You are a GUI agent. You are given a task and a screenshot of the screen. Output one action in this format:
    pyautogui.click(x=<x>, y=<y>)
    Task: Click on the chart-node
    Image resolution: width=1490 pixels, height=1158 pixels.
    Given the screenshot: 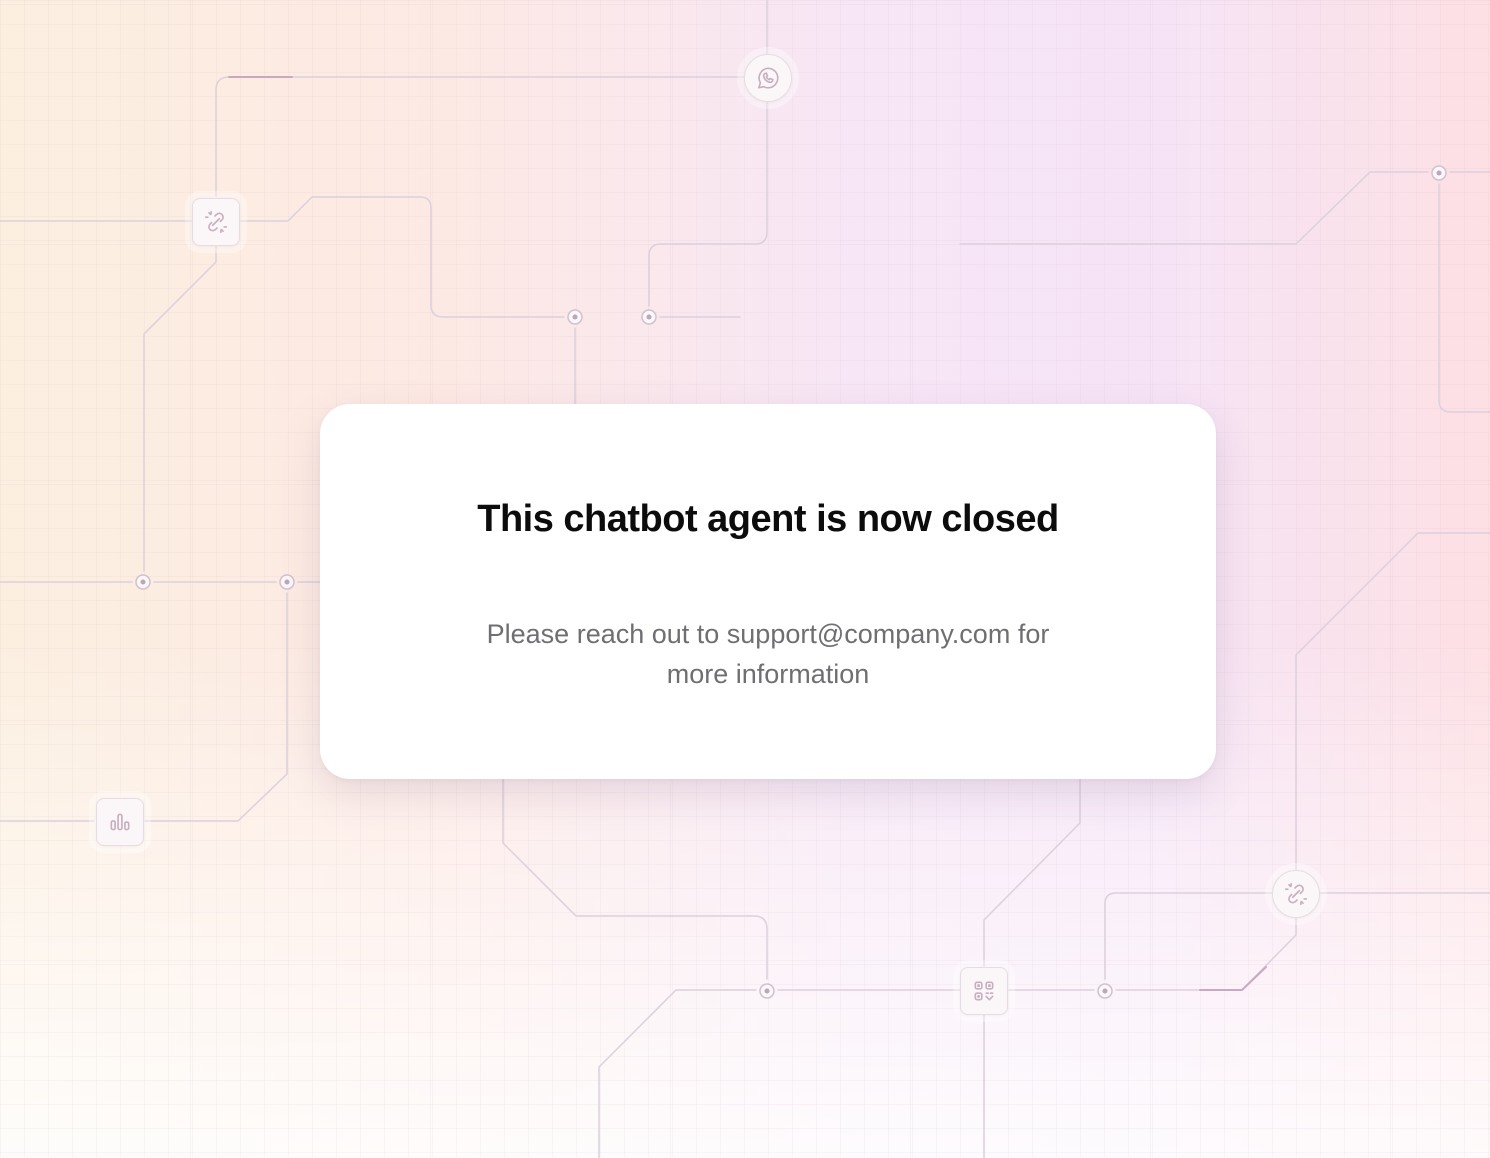 What is the action you would take?
    pyautogui.click(x=120, y=822)
    